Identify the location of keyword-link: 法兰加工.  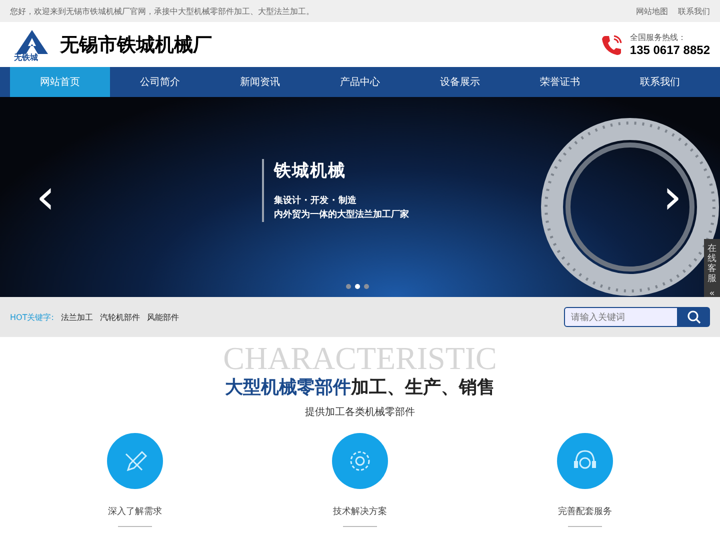
(76, 317).